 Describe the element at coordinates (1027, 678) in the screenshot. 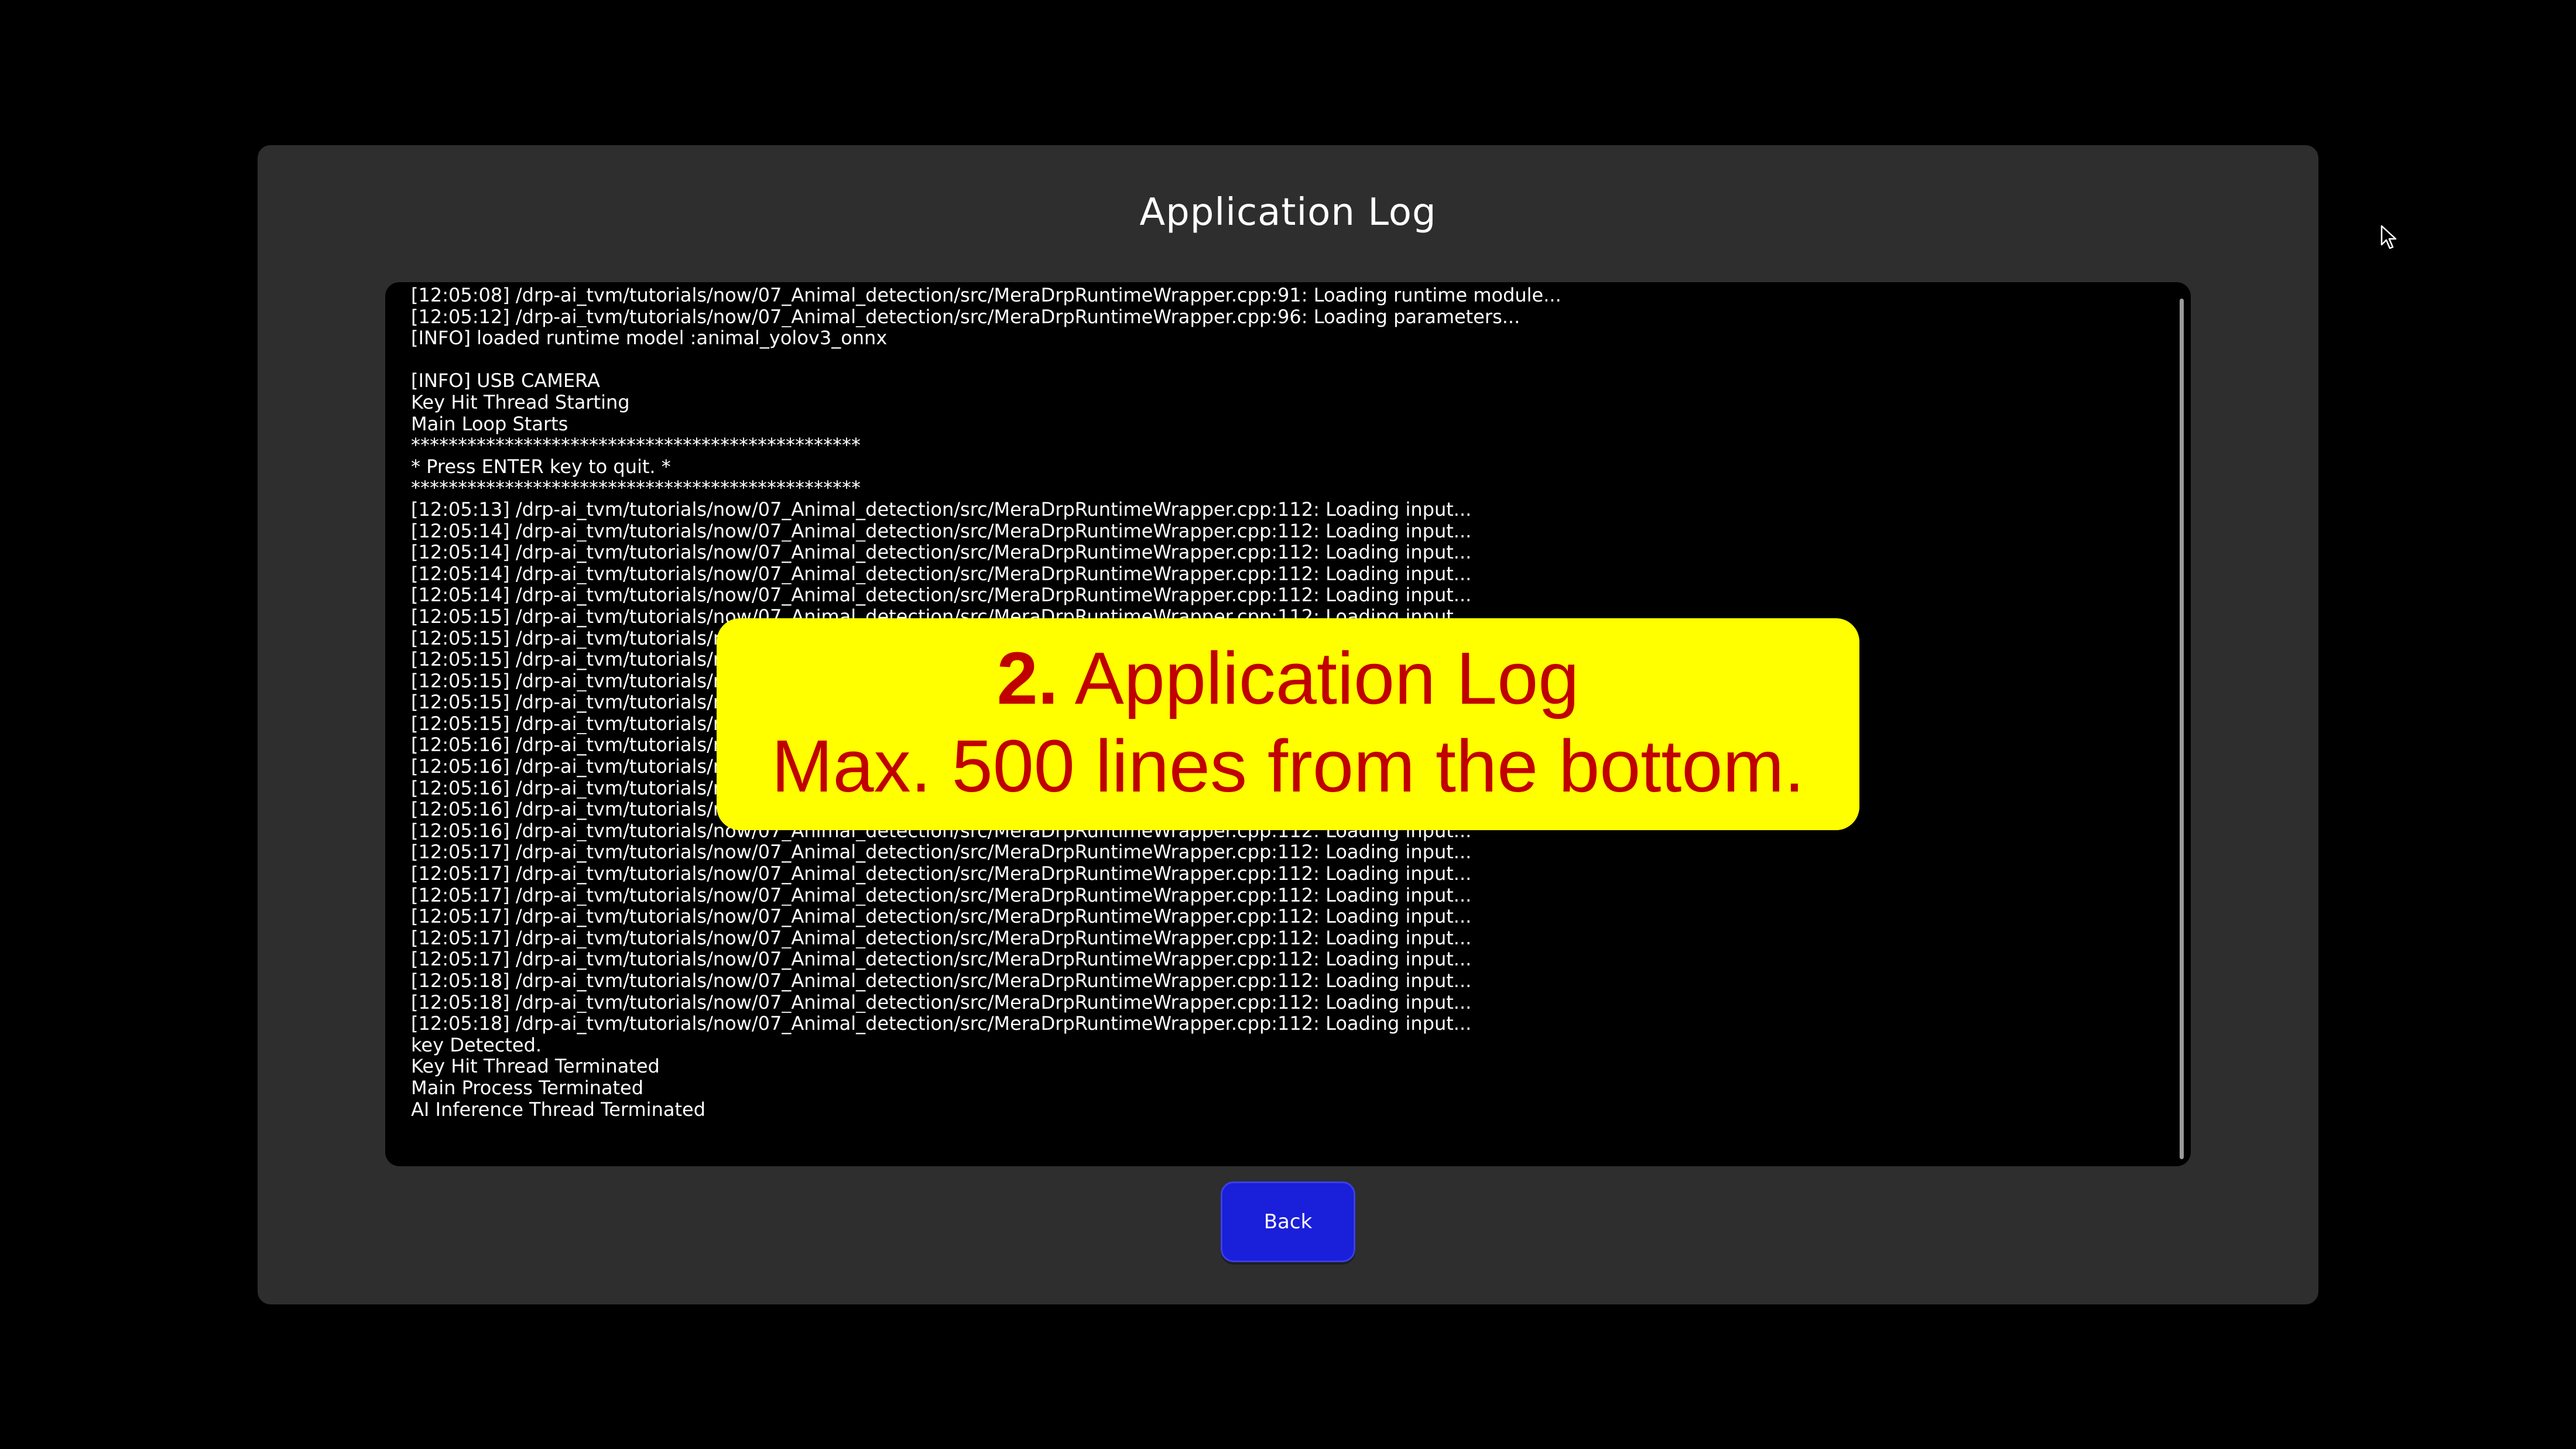

I see `callout-number: 2.` at that location.